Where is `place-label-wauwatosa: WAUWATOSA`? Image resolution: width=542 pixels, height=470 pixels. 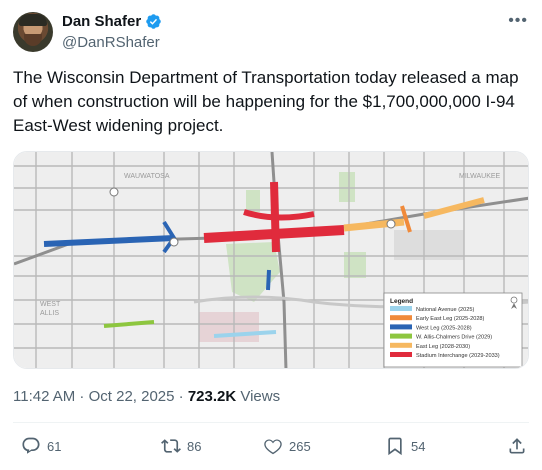
place-label-wauwatosa: WAUWATOSA is located at coordinates (147, 176).